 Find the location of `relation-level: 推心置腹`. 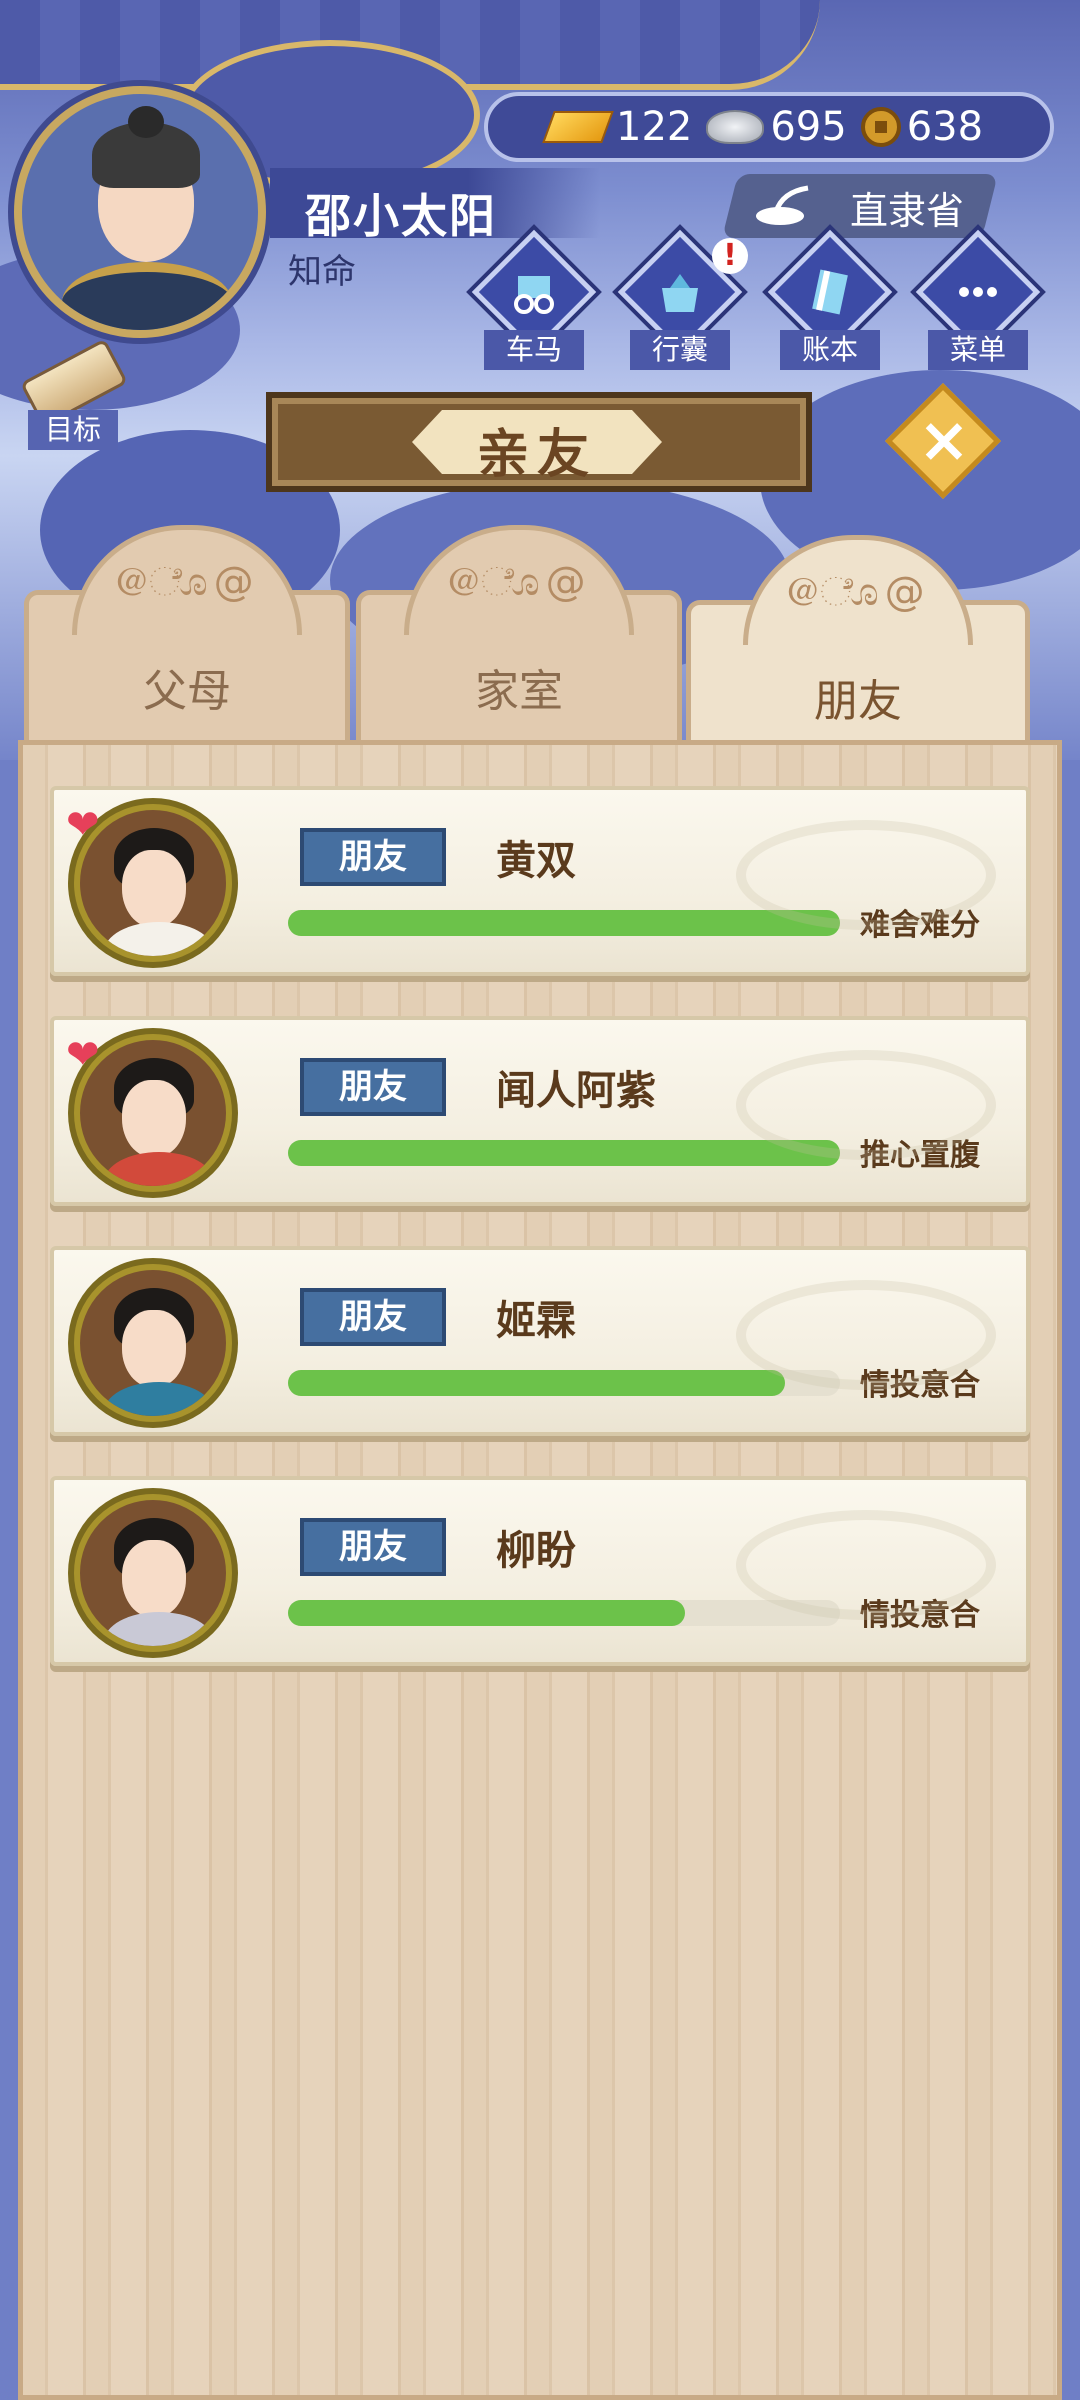

relation-level: 推心置腹 is located at coordinates (920, 1155).